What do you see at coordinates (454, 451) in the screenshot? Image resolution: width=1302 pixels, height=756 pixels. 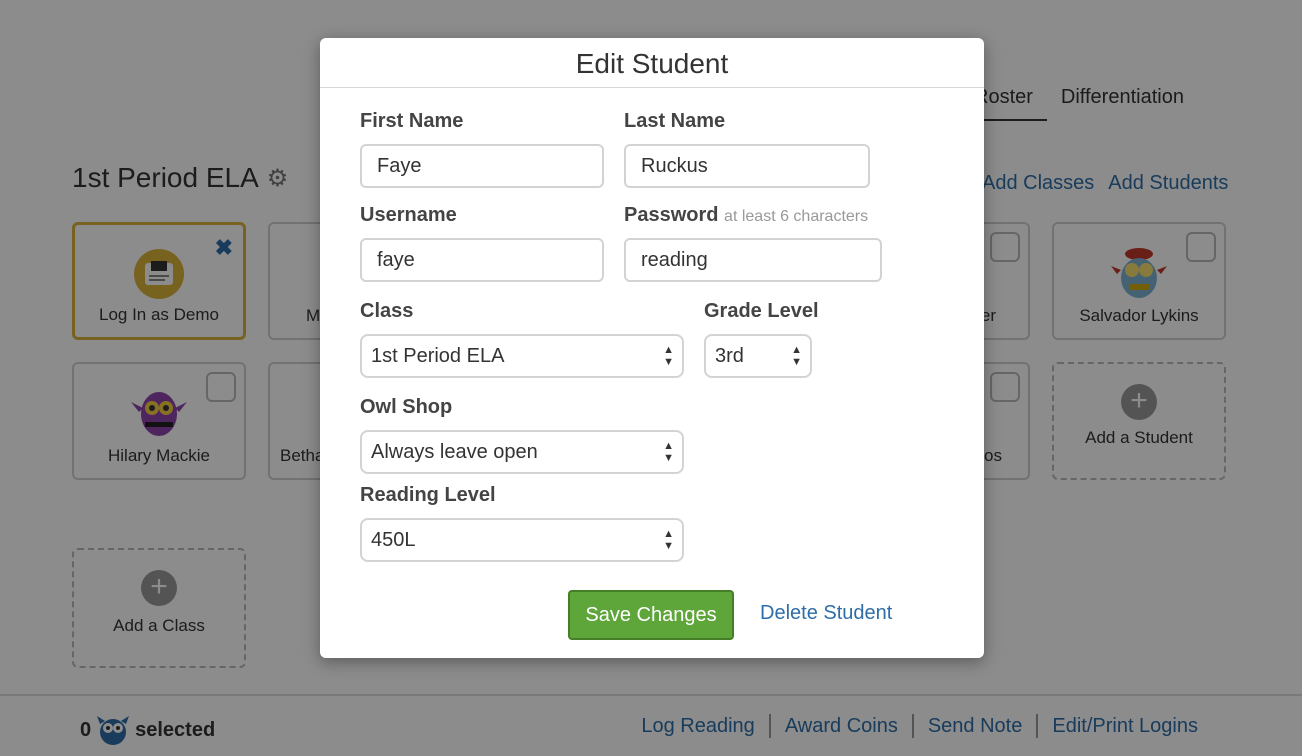 I see `owl-shop-value: Always leave open` at bounding box center [454, 451].